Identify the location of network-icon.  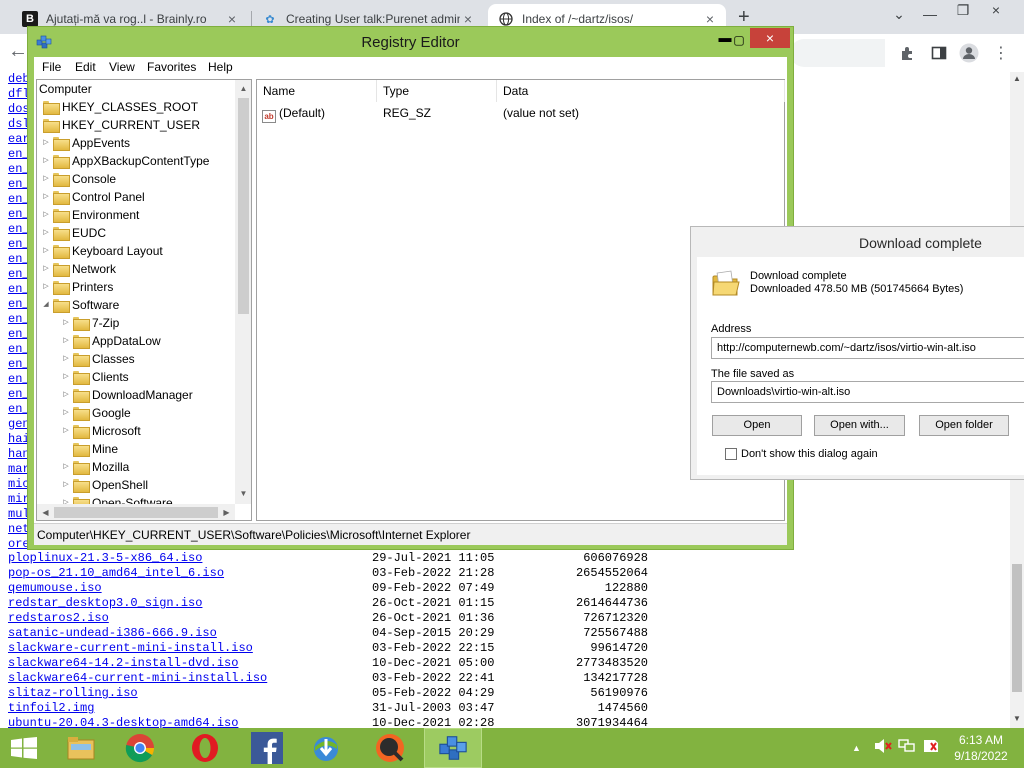
(907, 747).